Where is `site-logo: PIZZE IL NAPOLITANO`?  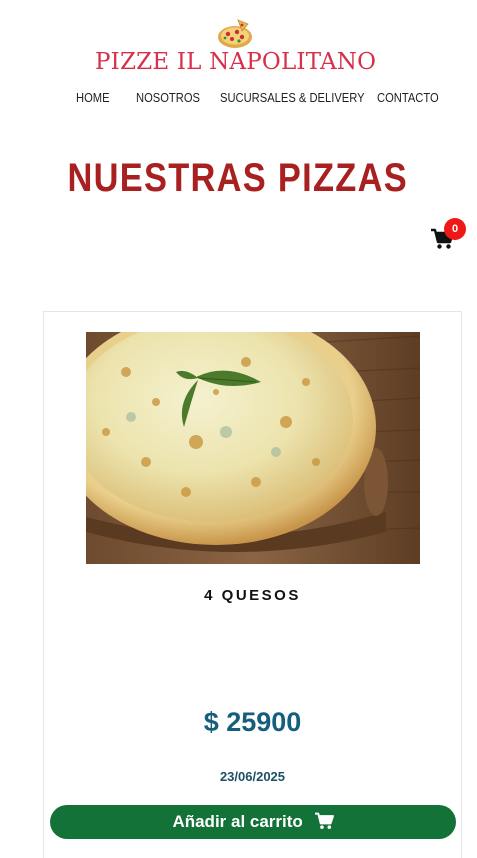
site-logo: PIZZE IL NAPOLITANO is located at coordinates (238, 49).